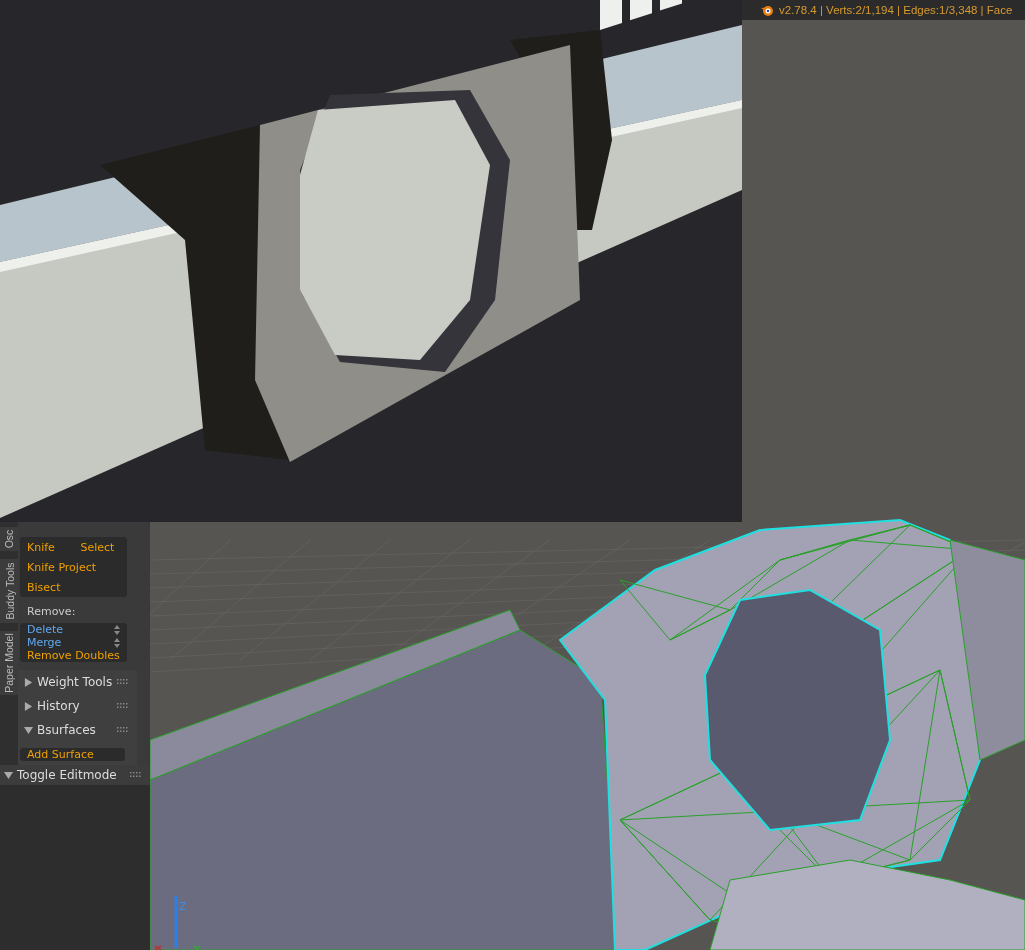 This screenshot has width=1025, height=950. What do you see at coordinates (75, 730) in the screenshot?
I see `panel-title: Bsurfaces` at bounding box center [75, 730].